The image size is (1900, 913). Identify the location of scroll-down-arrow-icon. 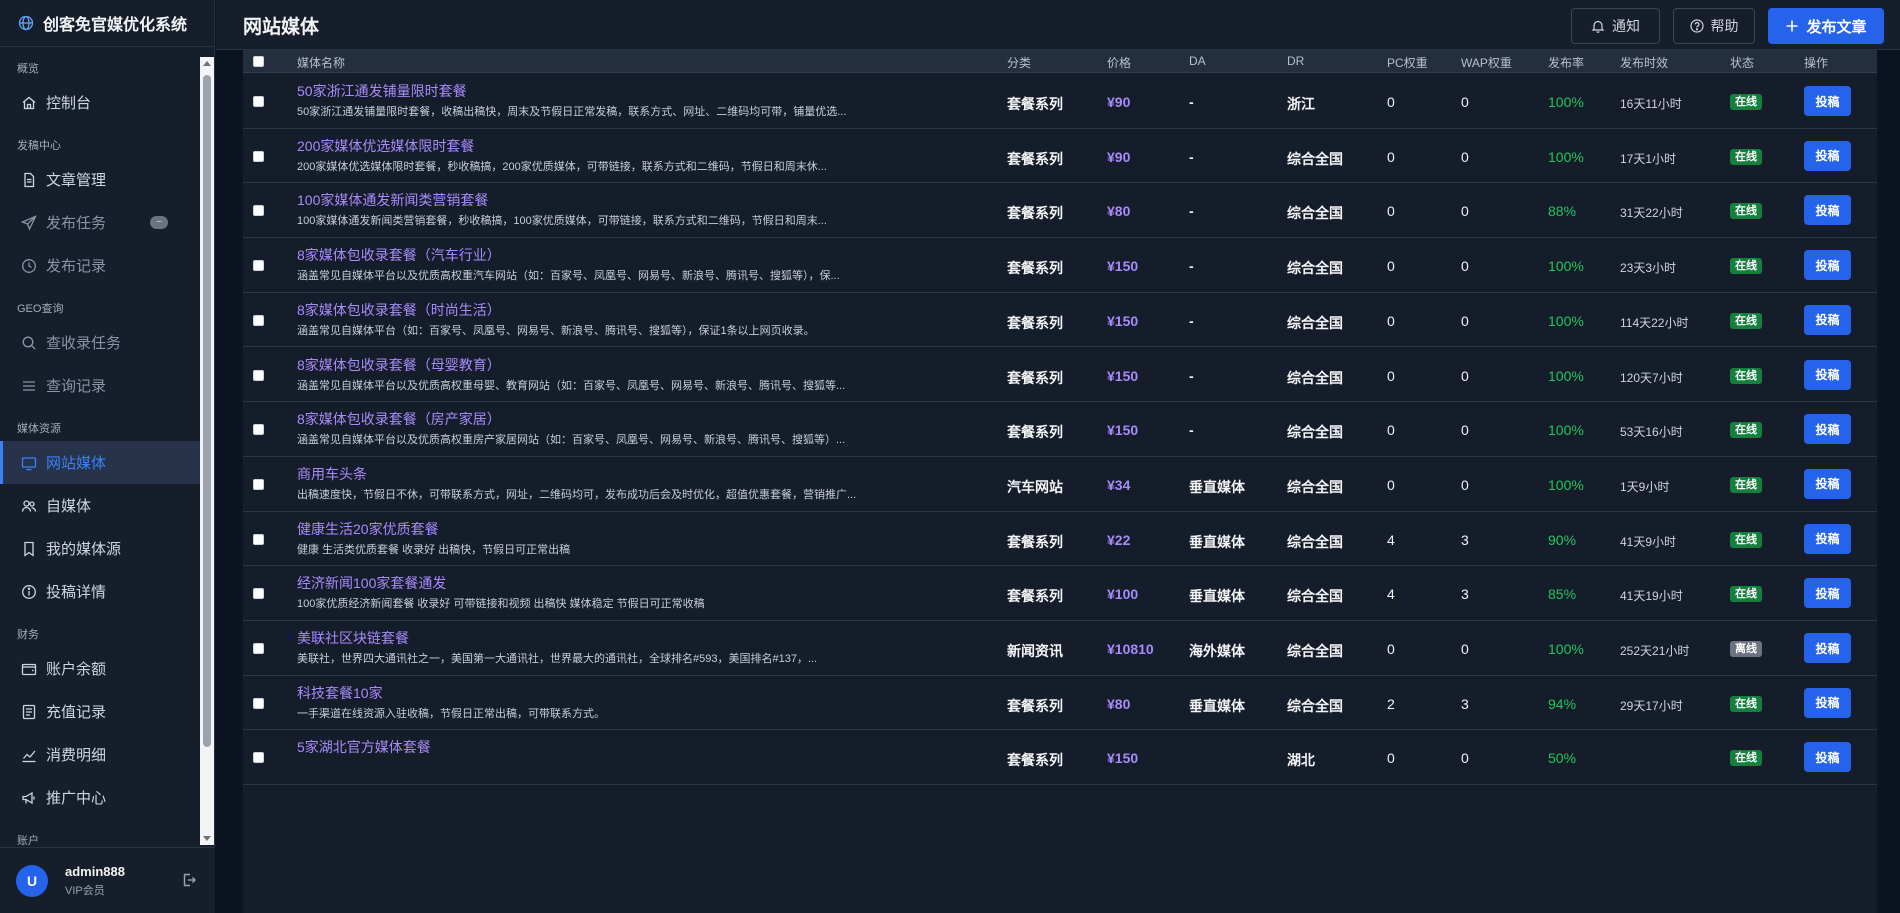
(207, 838).